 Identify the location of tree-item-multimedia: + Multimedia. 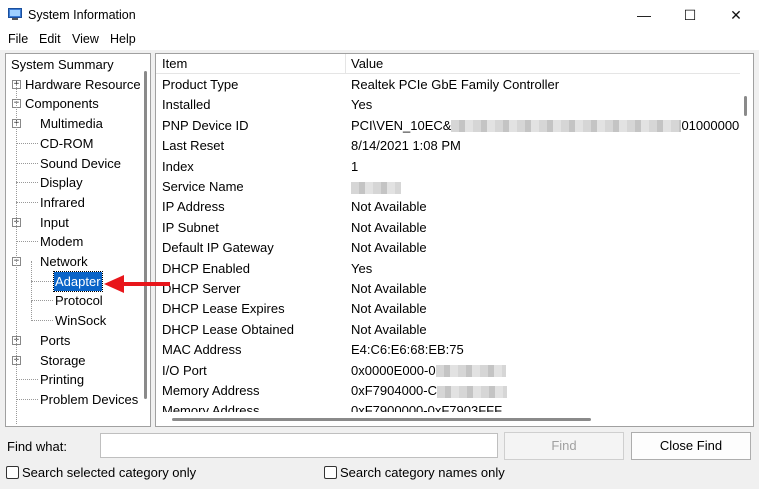
(73, 123).